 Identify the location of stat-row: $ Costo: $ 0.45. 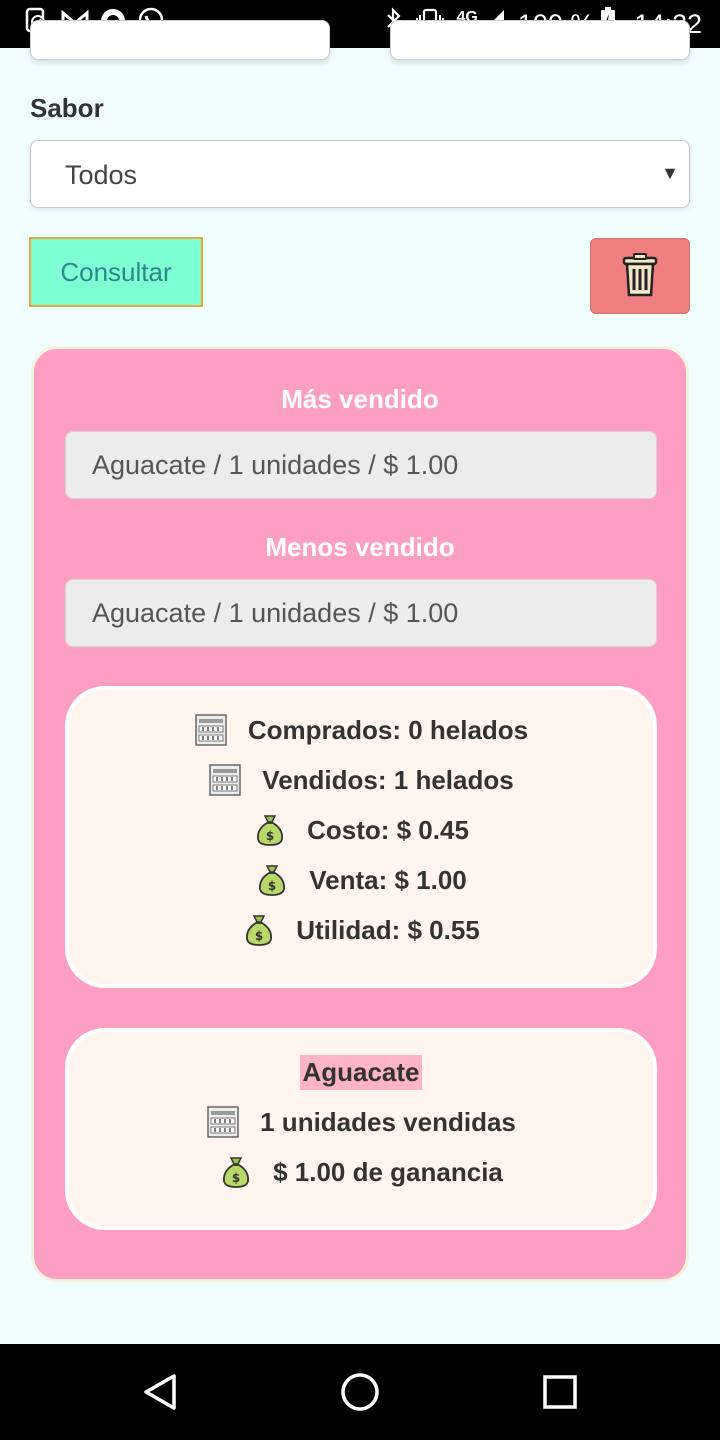
(361, 830).